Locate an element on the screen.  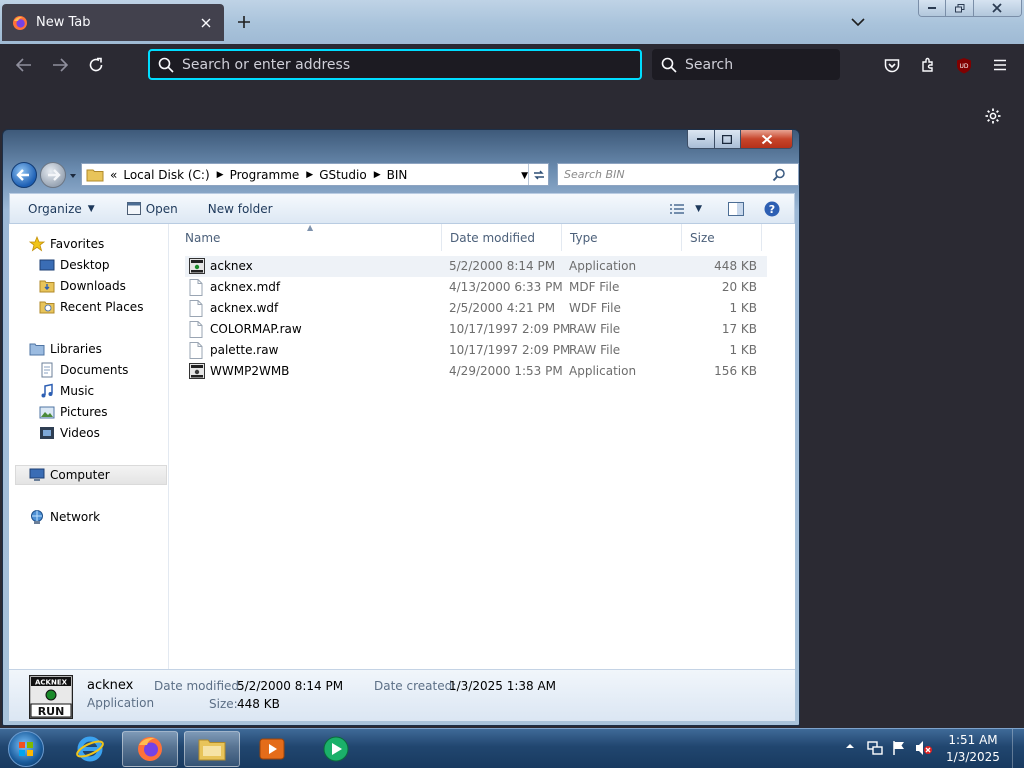
explorer-forward-button is located at coordinates (53, 175).